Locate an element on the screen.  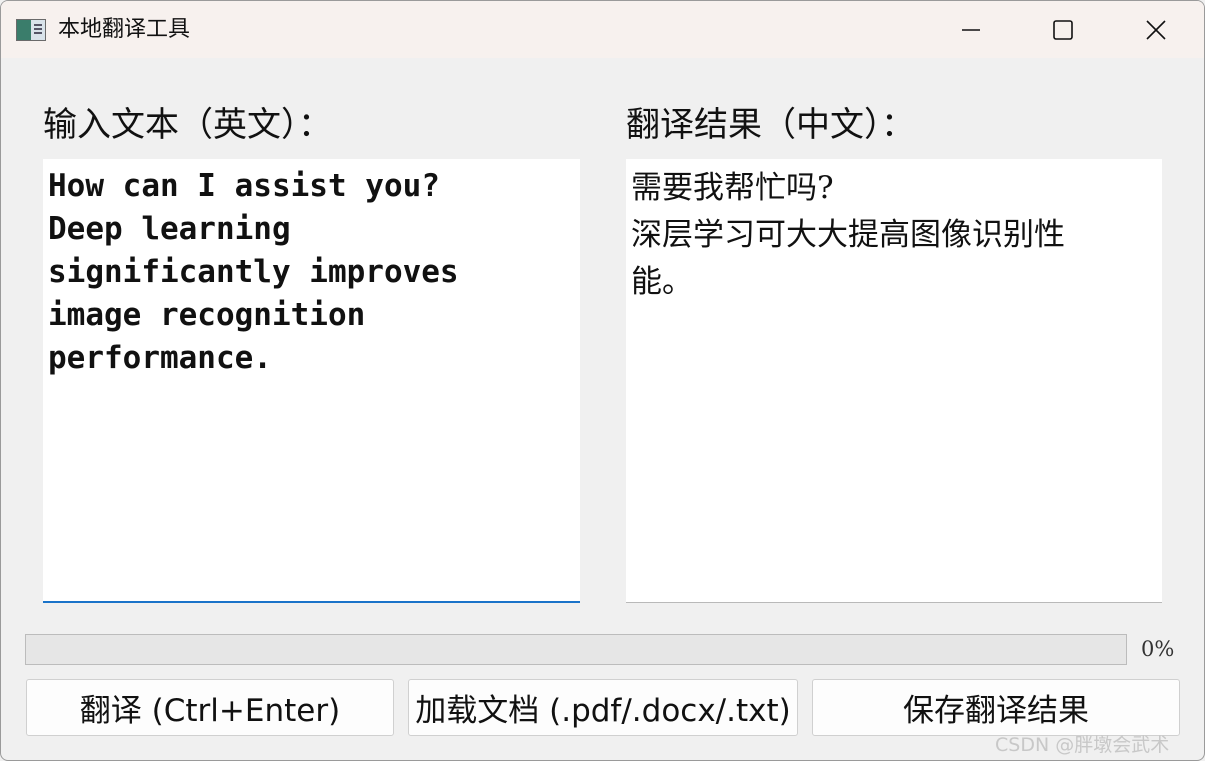
maximize-icon is located at coordinates (1063, 30).